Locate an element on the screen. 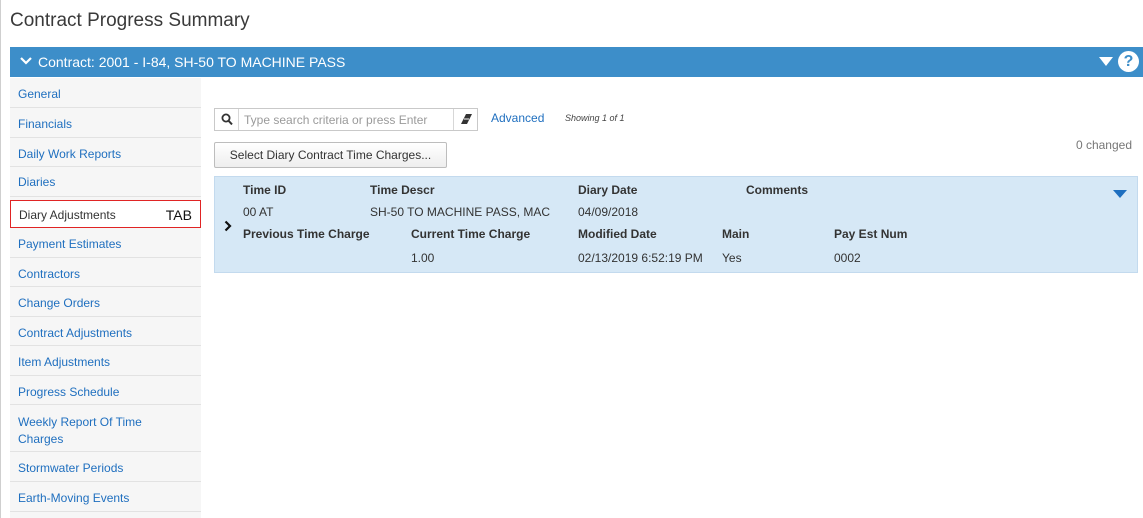 The image size is (1143, 518). sidebar-item-label: Item Adjustments is located at coordinates (64, 362).